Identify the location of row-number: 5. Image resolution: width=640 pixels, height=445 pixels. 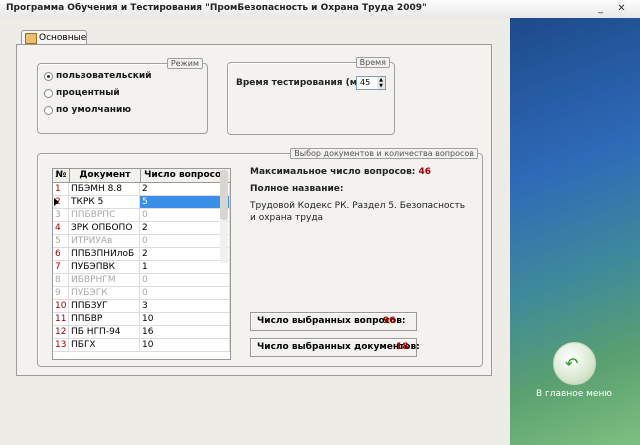
(61, 241).